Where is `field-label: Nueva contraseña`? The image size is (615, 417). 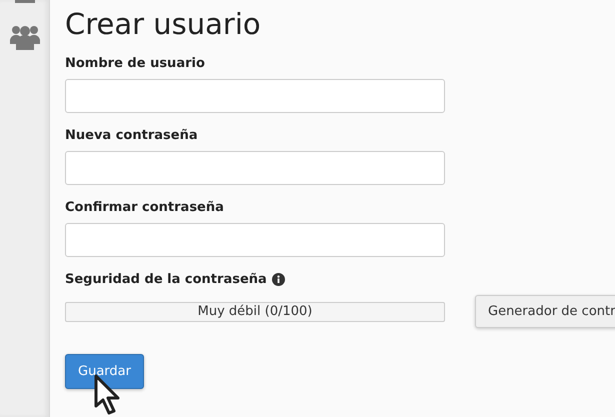
field-label: Nueva contraseña is located at coordinates (132, 135).